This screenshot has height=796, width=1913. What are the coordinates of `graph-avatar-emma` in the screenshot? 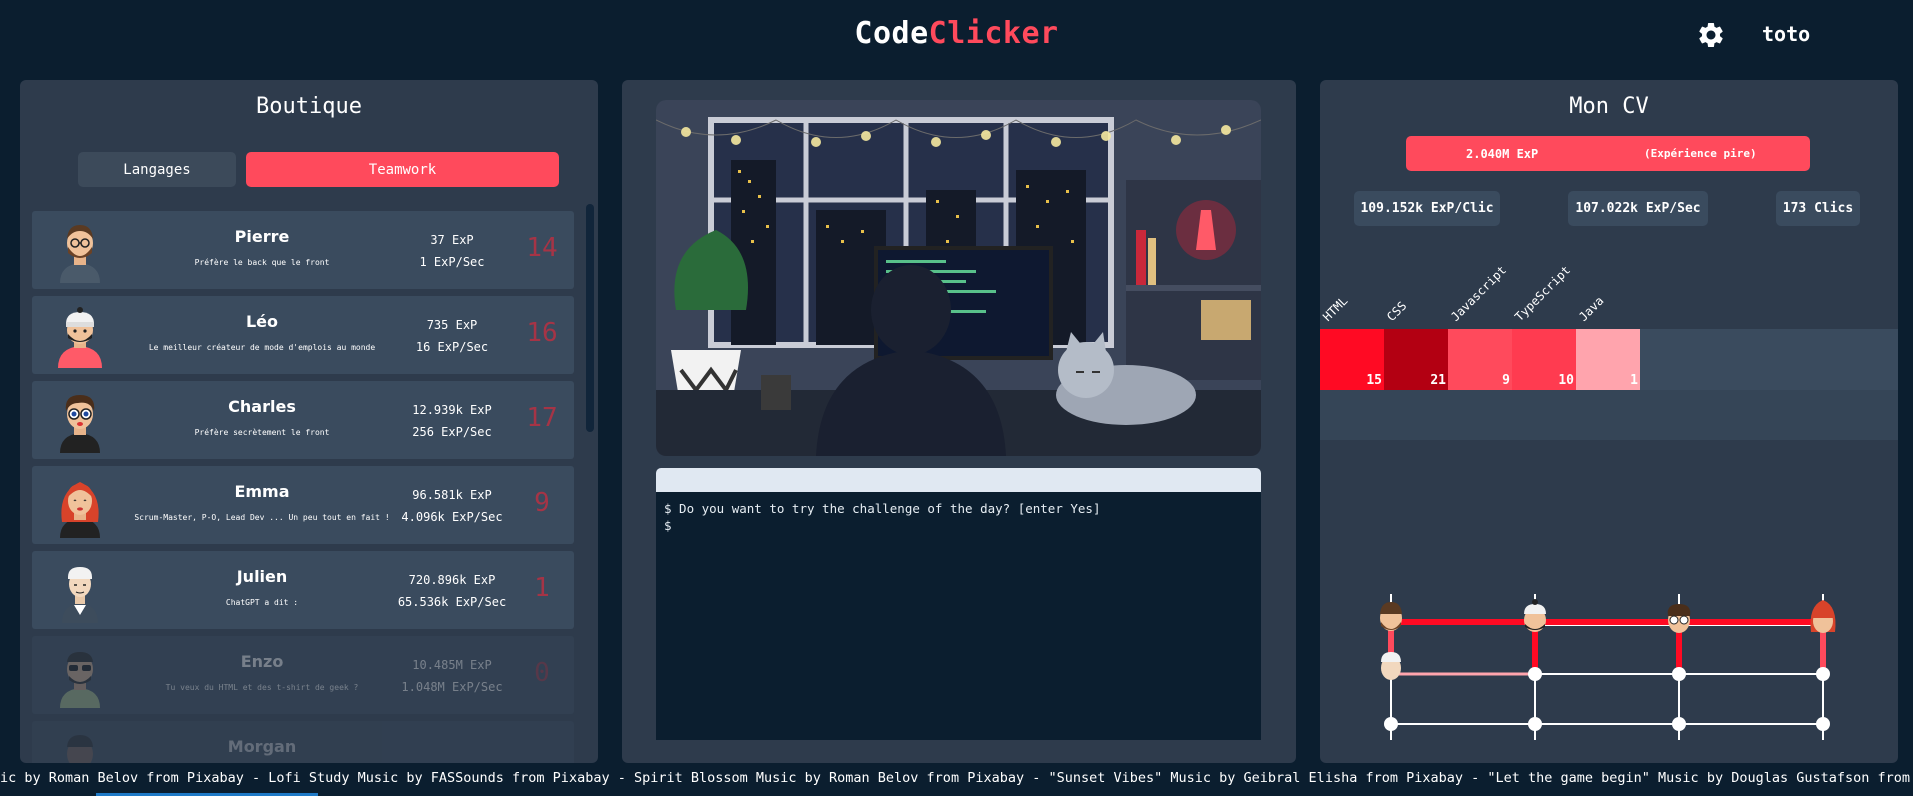 It's located at (1823, 616).